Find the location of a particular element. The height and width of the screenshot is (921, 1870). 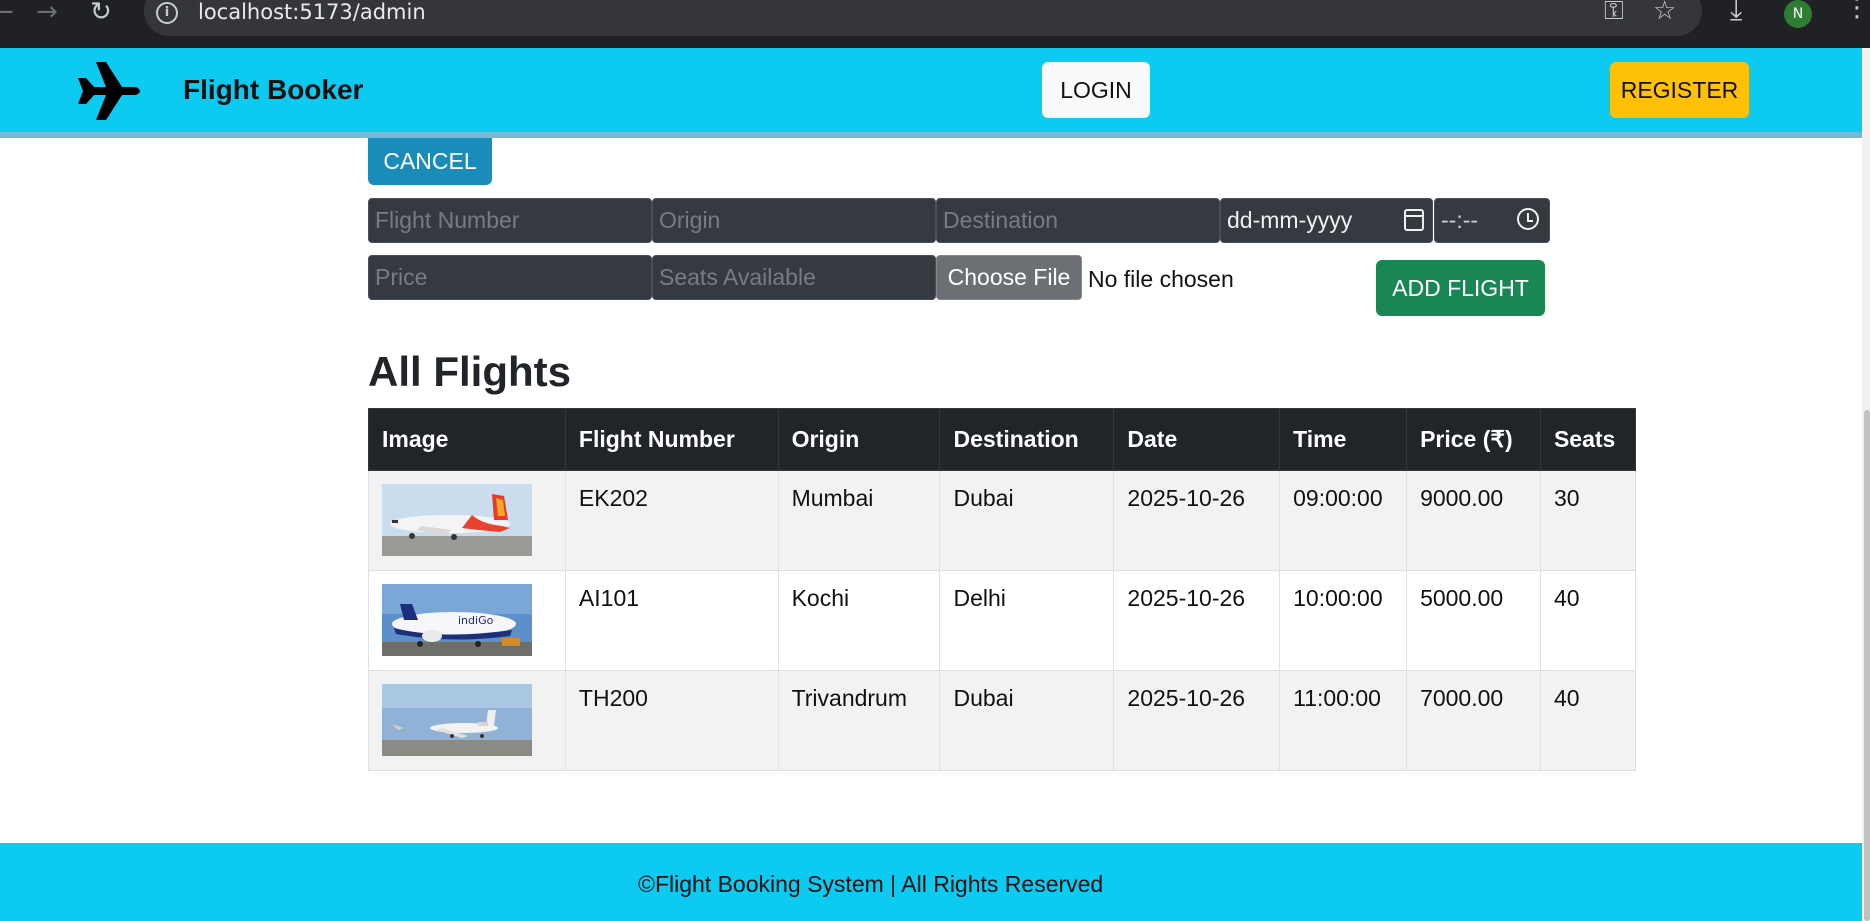

origin-cell: Kochi is located at coordinates (859, 620).